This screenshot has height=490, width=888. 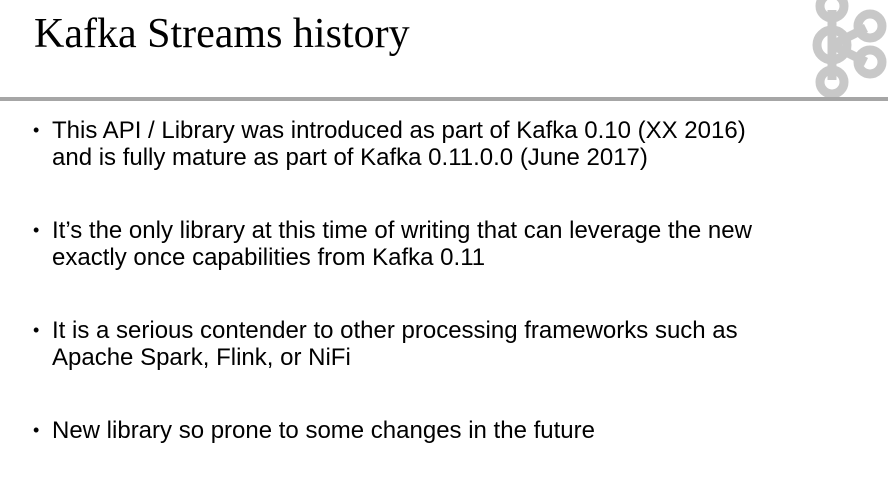 I want to click on bullet-text-line: Apache Spark, Flink, or NiFi, so click(x=201, y=357).